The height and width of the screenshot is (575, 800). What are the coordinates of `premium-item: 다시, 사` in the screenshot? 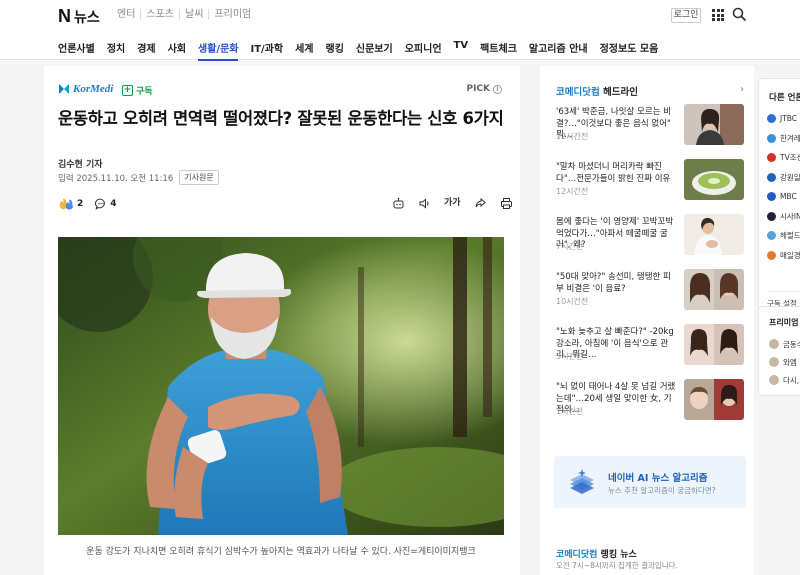 It's located at (784, 380).